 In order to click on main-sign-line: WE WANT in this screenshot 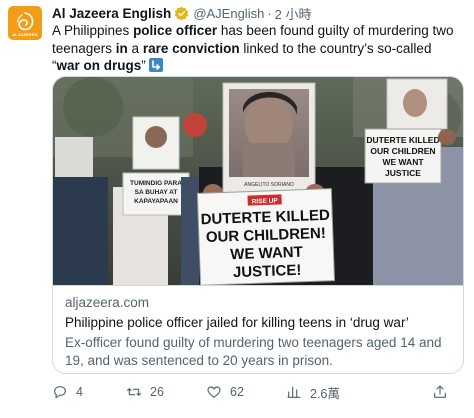, I will do `click(266, 254)`.